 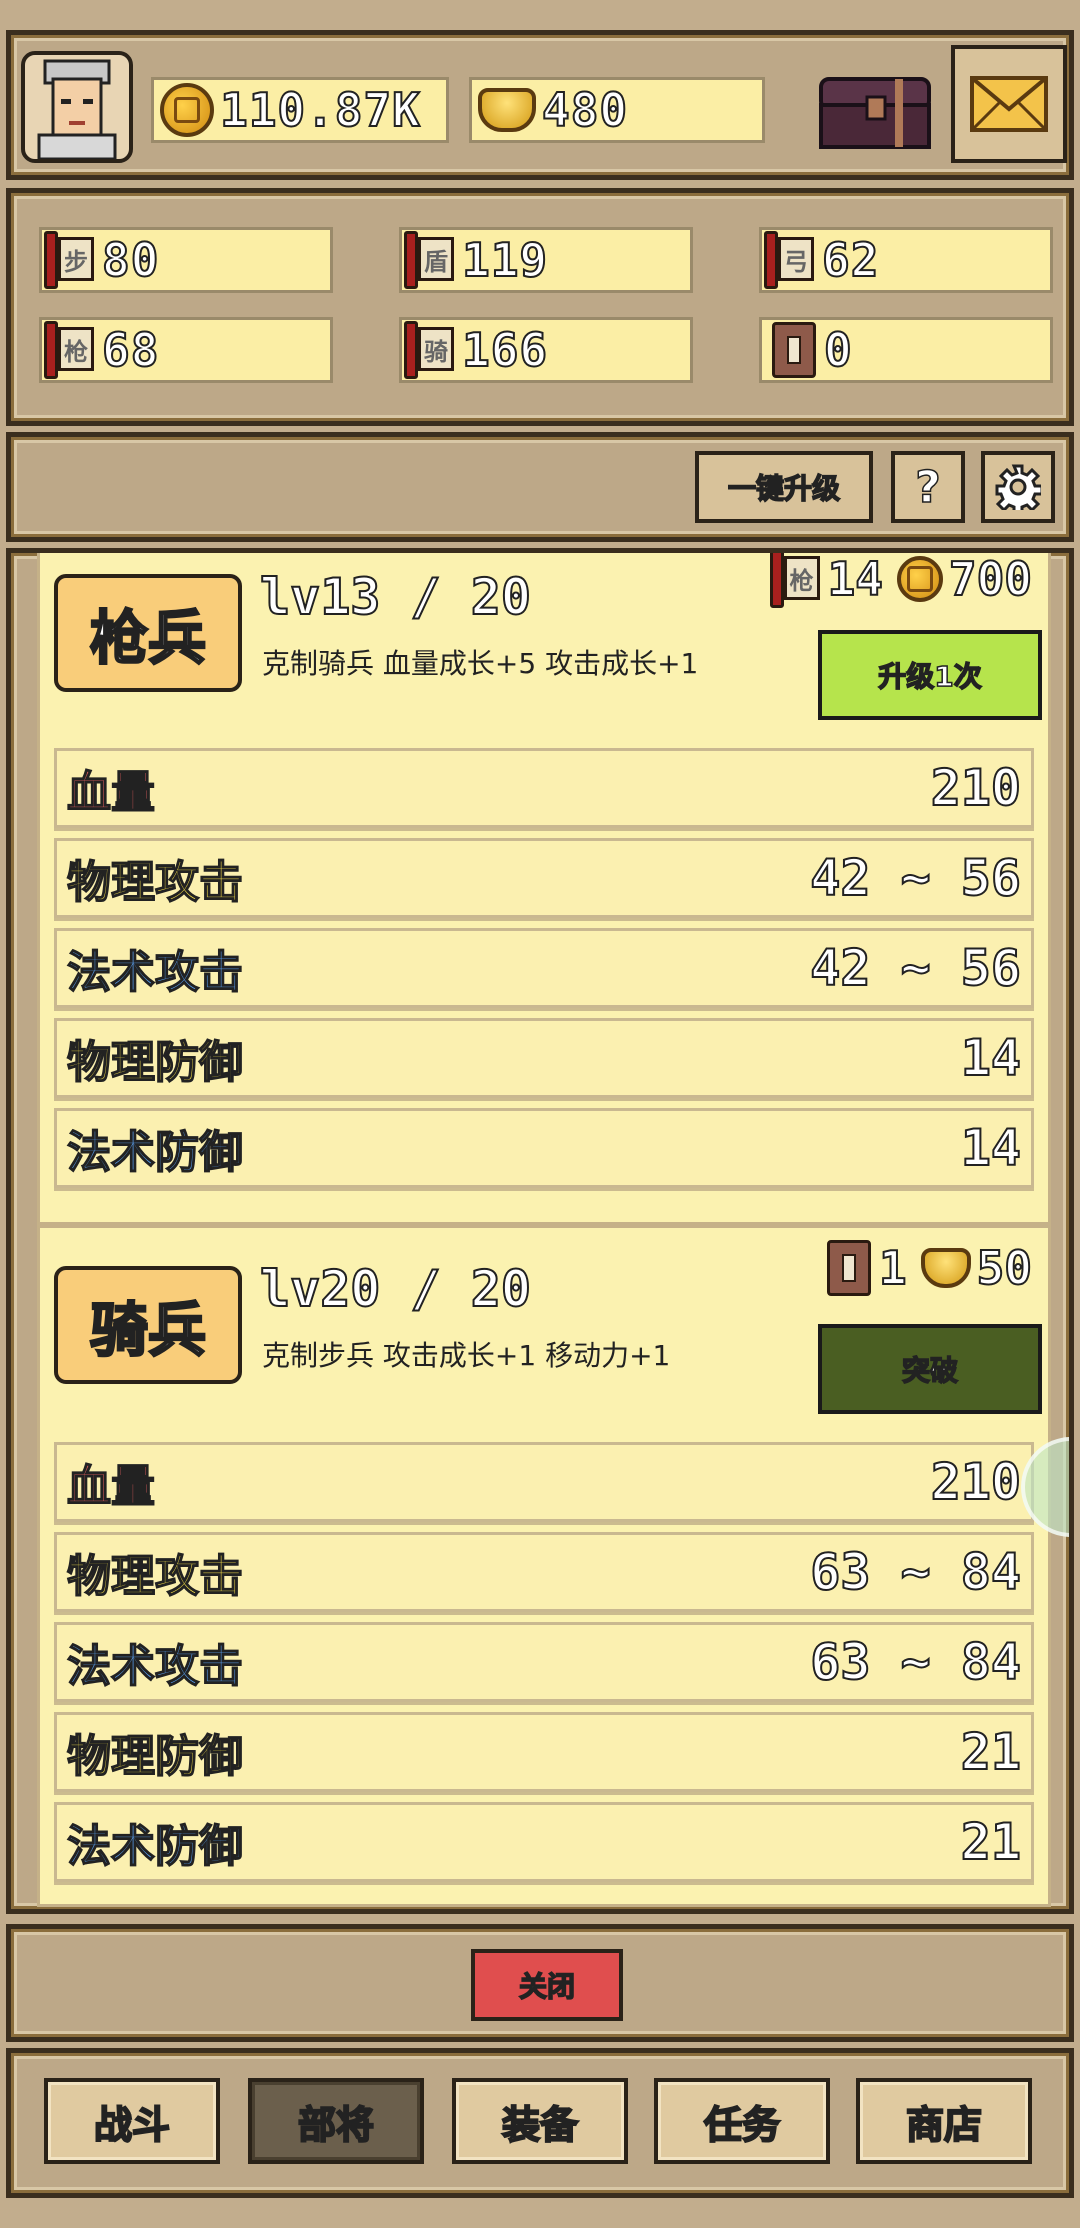 I want to click on mail-button, so click(x=1009, y=104).